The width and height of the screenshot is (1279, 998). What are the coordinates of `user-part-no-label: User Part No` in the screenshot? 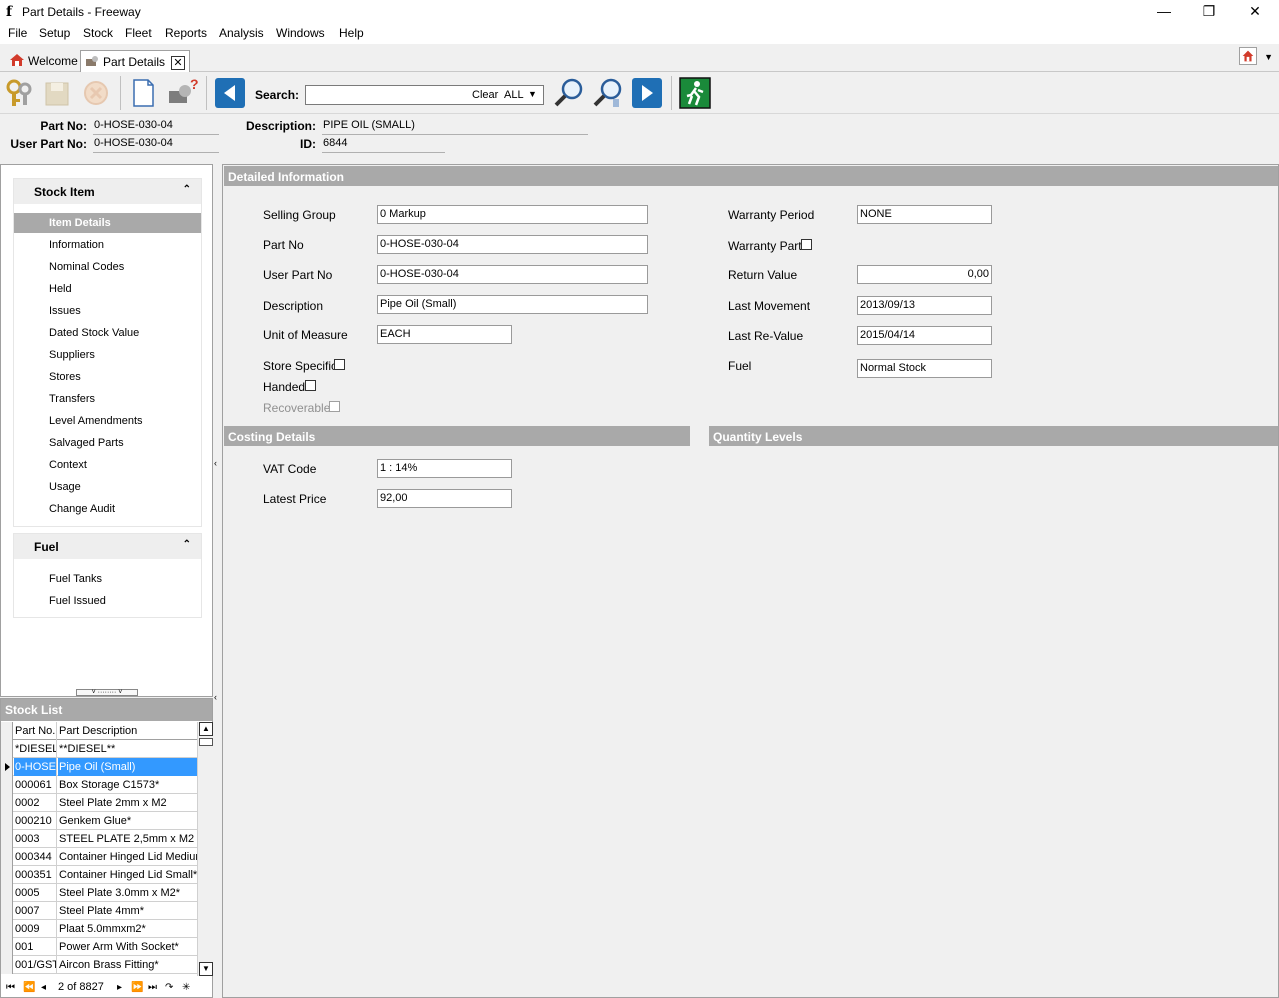 It's located at (298, 275).